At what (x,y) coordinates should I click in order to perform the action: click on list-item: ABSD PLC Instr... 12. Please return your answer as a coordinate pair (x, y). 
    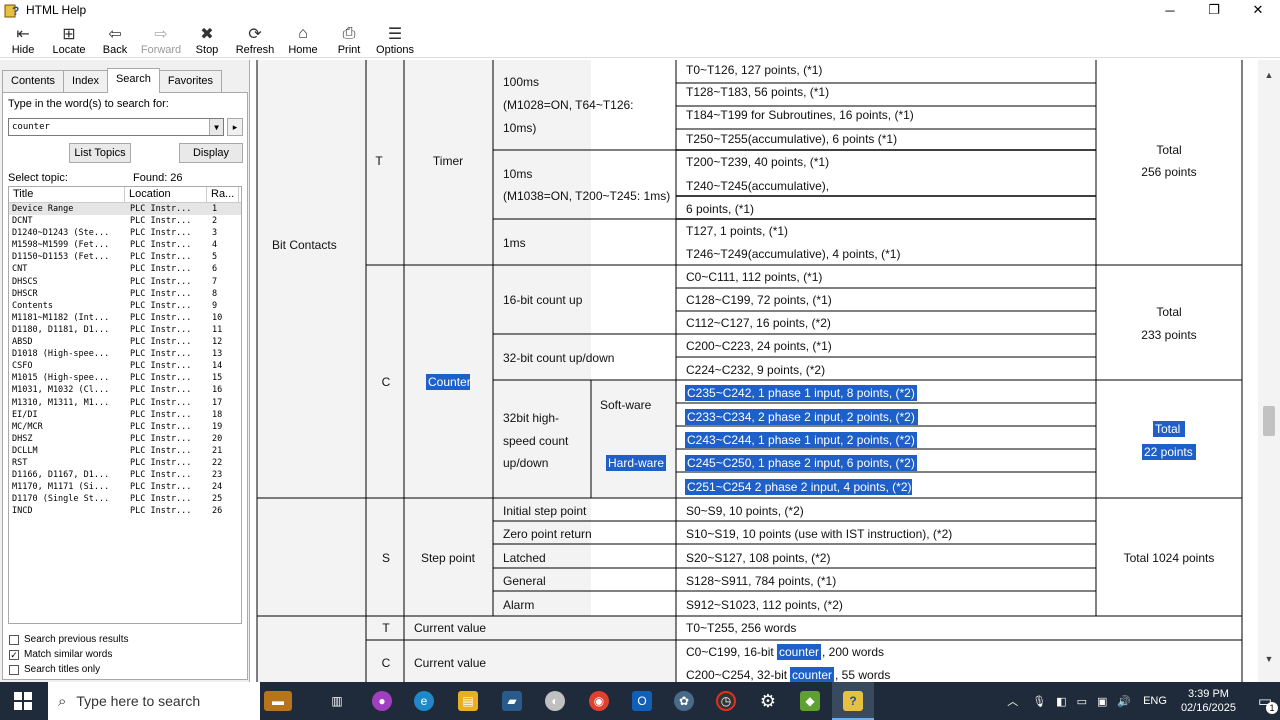
    Looking at the image, I should click on (125, 342).